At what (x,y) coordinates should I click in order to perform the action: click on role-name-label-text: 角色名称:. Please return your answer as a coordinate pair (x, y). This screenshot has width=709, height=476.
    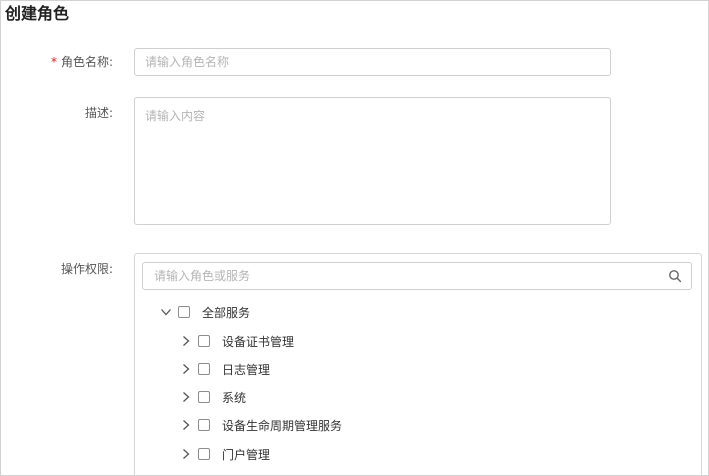
    Looking at the image, I should click on (86, 62).